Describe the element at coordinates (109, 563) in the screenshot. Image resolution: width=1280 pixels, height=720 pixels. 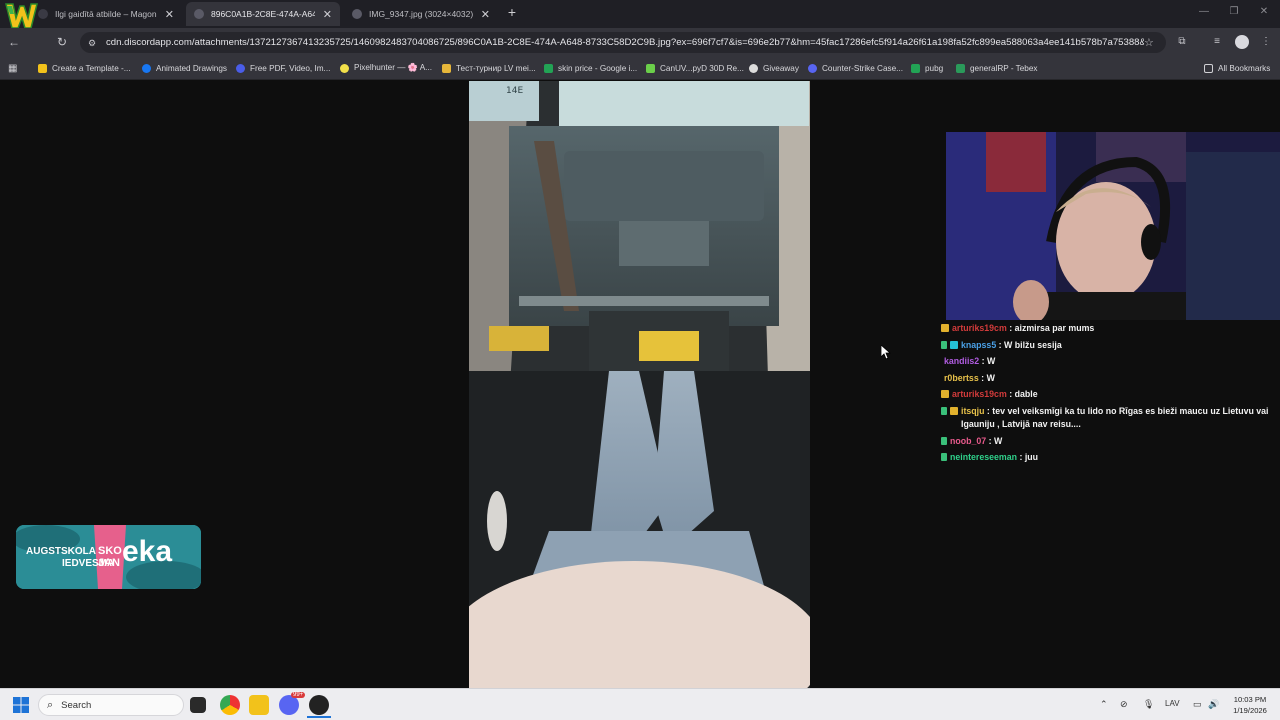
I see `logo-text-mid2: JAN` at that location.